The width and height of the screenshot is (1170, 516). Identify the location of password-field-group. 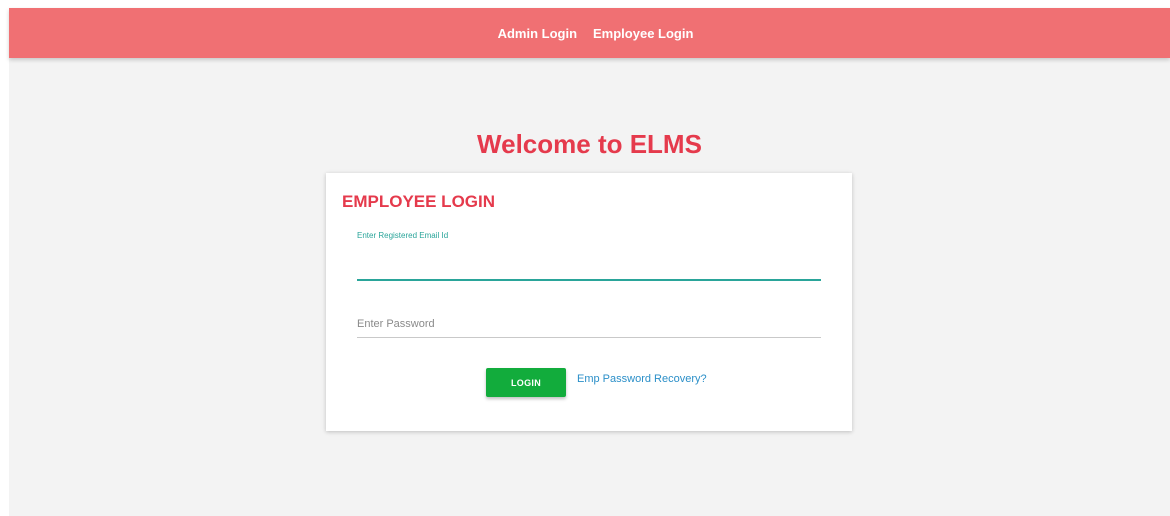
(589, 320).